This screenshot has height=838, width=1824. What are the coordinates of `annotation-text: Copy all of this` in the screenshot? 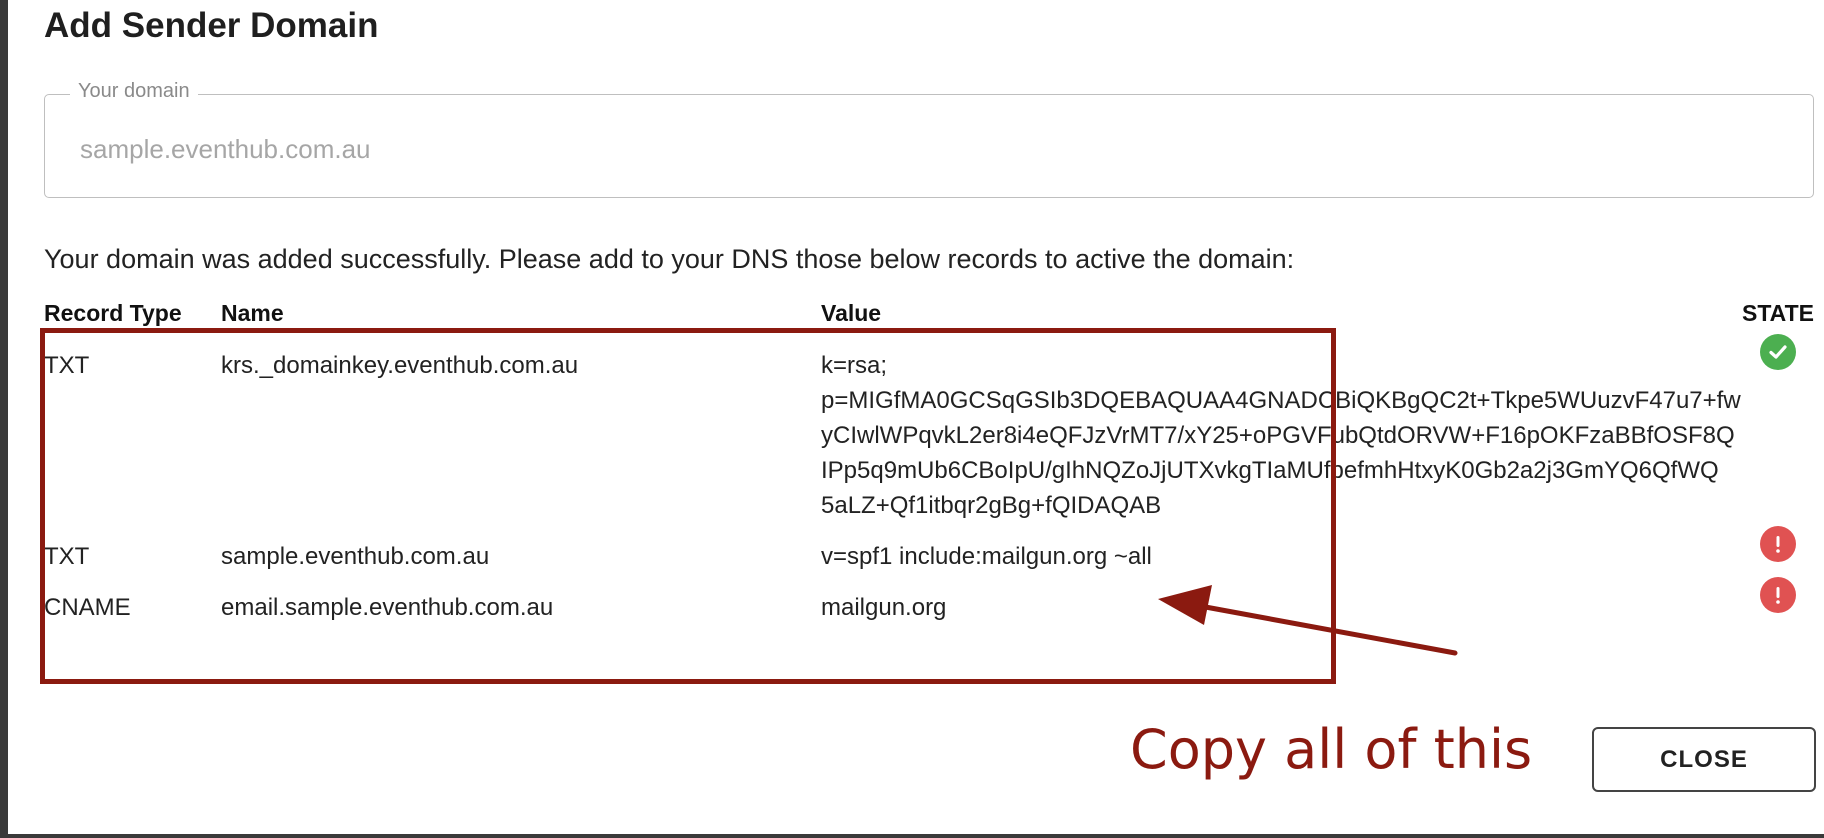 It's located at (1331, 749).